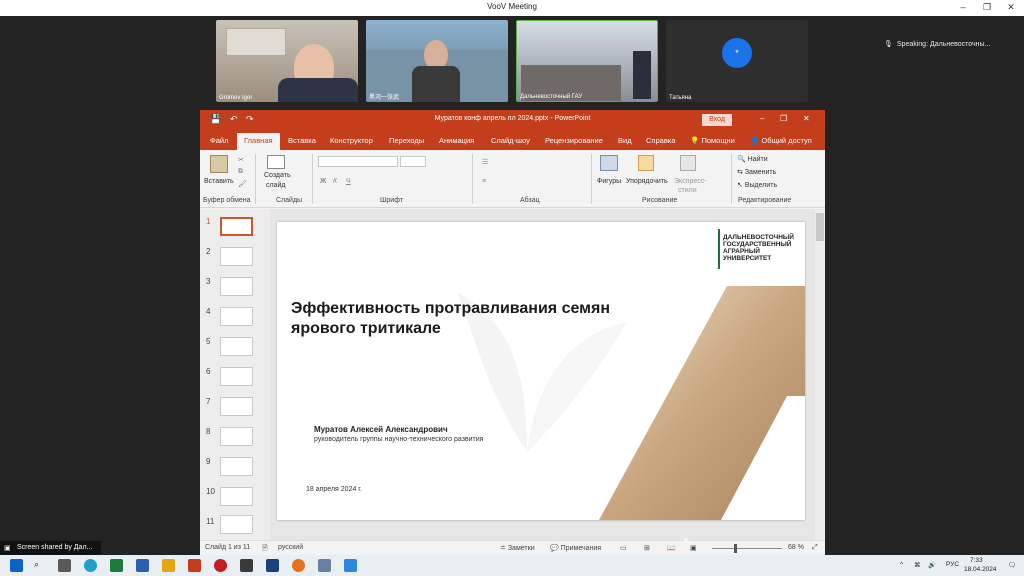  Describe the element at coordinates (323, 181) in the screenshot. I see `bold-button: Ж` at that location.